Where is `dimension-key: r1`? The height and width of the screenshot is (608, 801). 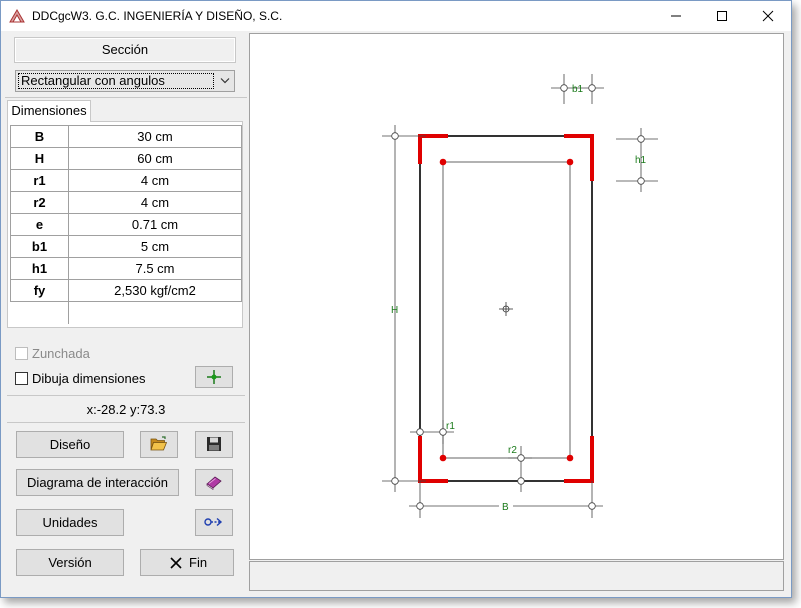
dimension-key: r1 is located at coordinates (39, 180).